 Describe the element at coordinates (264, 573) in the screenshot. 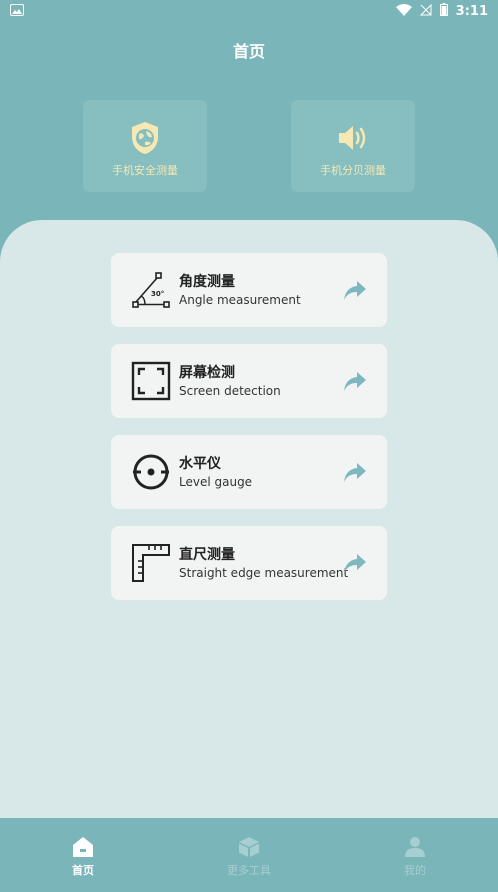

I see `tool-subtitle: Straight edge measurement` at that location.